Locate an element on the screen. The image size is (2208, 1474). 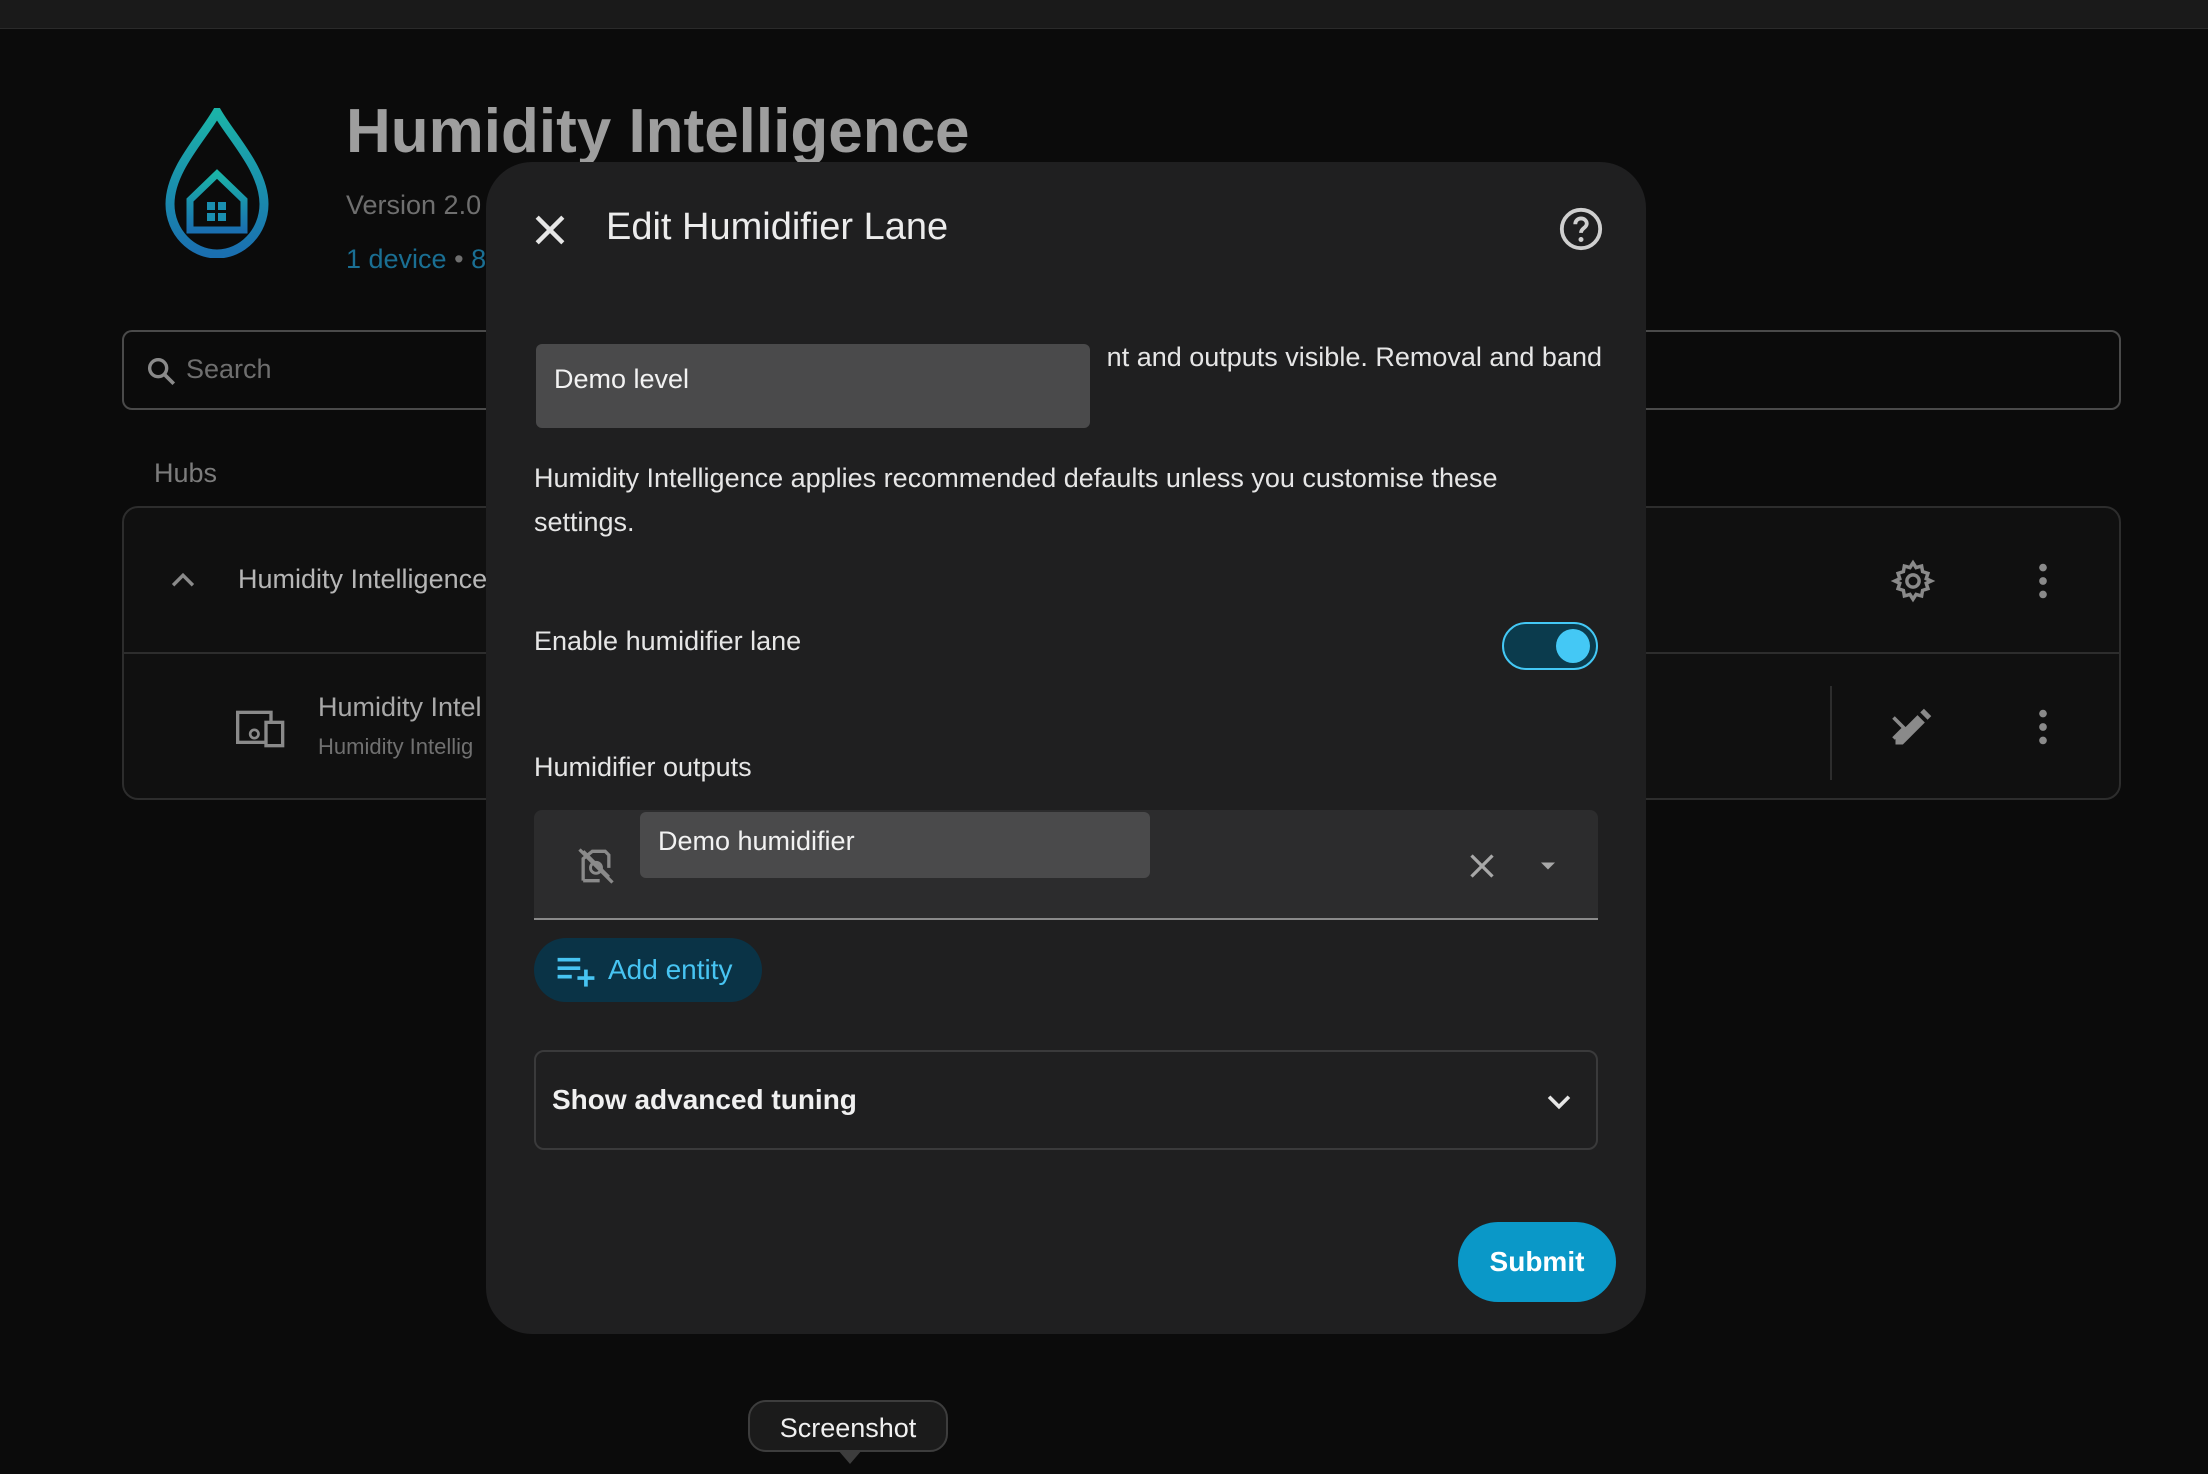
advanced-tuning-label: Show advanced tuning is located at coordinates (704, 1099).